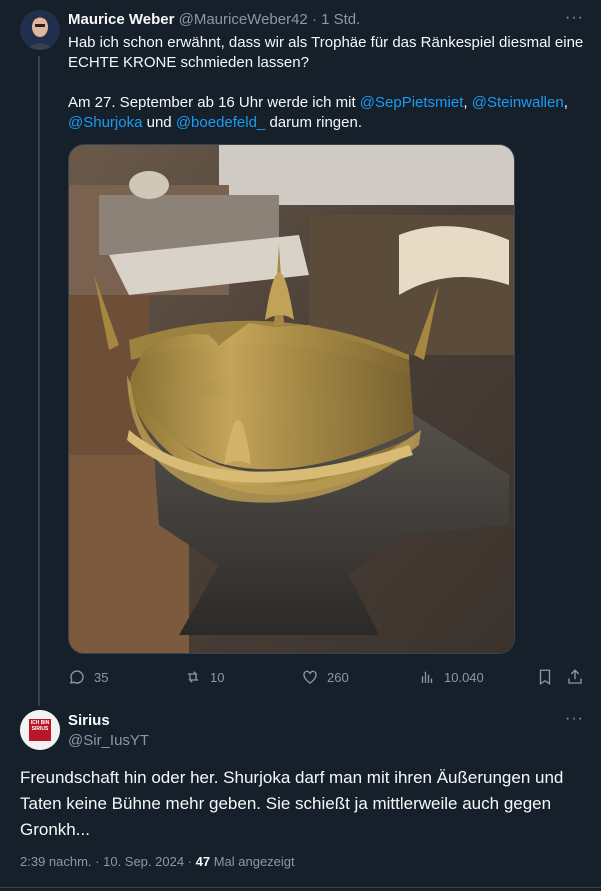  What do you see at coordinates (412, 102) in the screenshot?
I see `mention-seppietsmiet: @SepPietsmiet` at bounding box center [412, 102].